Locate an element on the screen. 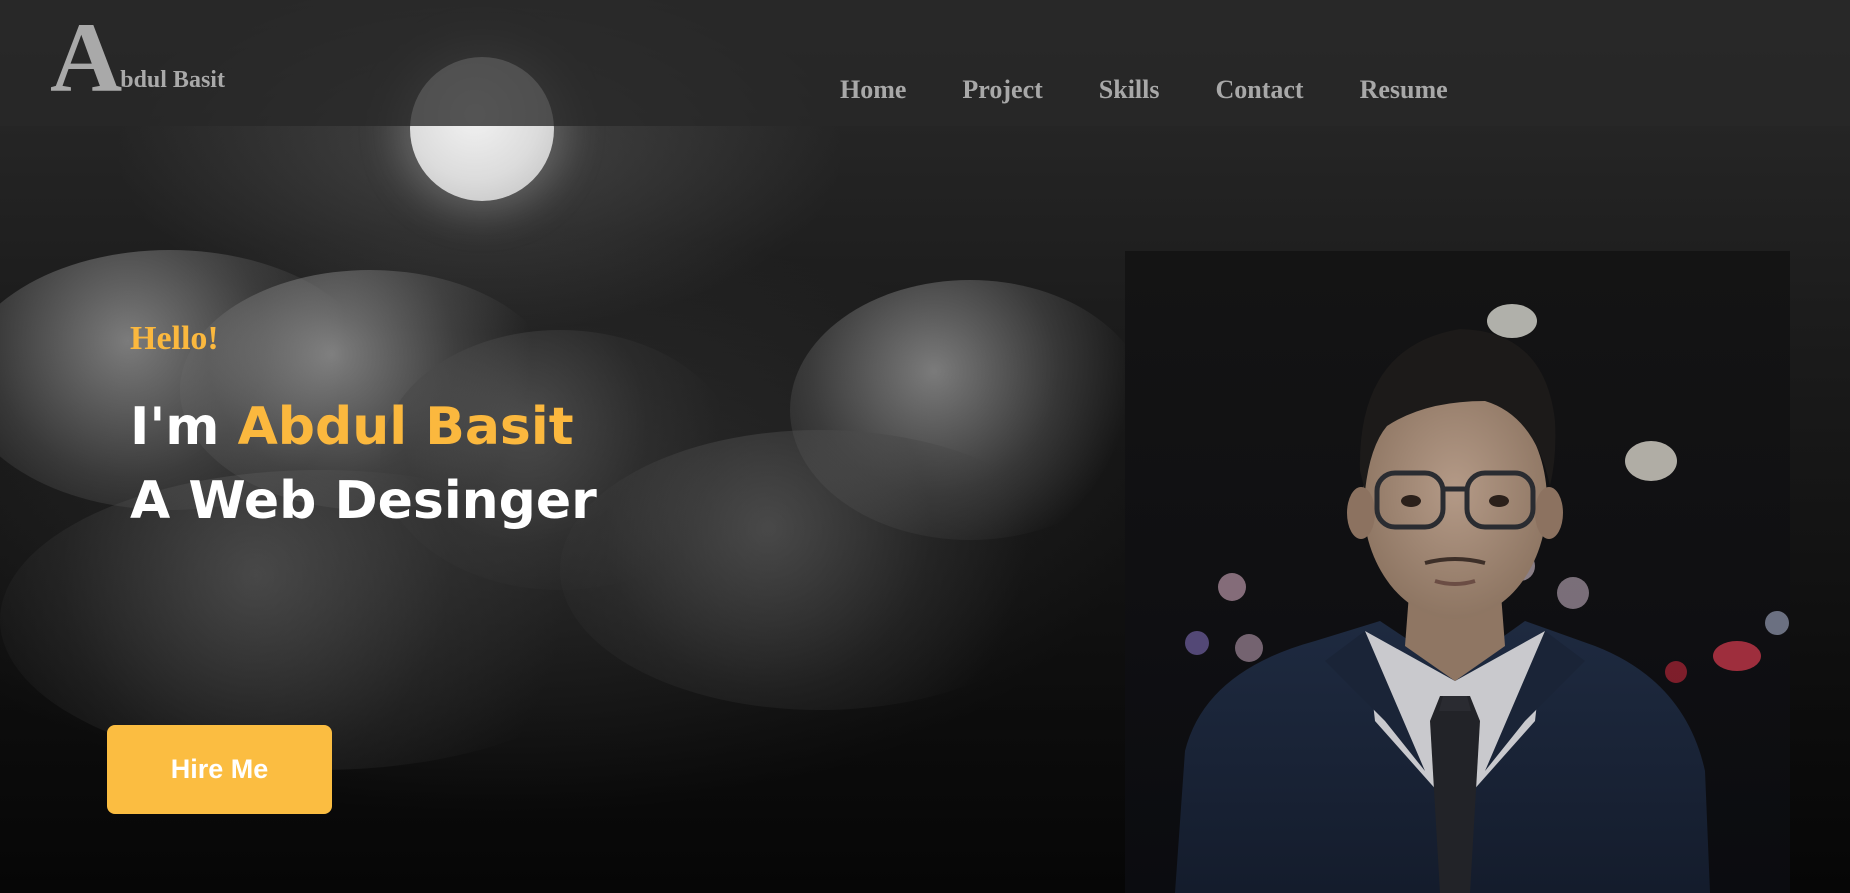 Image resolution: width=1850 pixels, height=893 pixels. hero-text: Hello! I'm Abdul Basit A Web Desinger is located at coordinates (363, 428).